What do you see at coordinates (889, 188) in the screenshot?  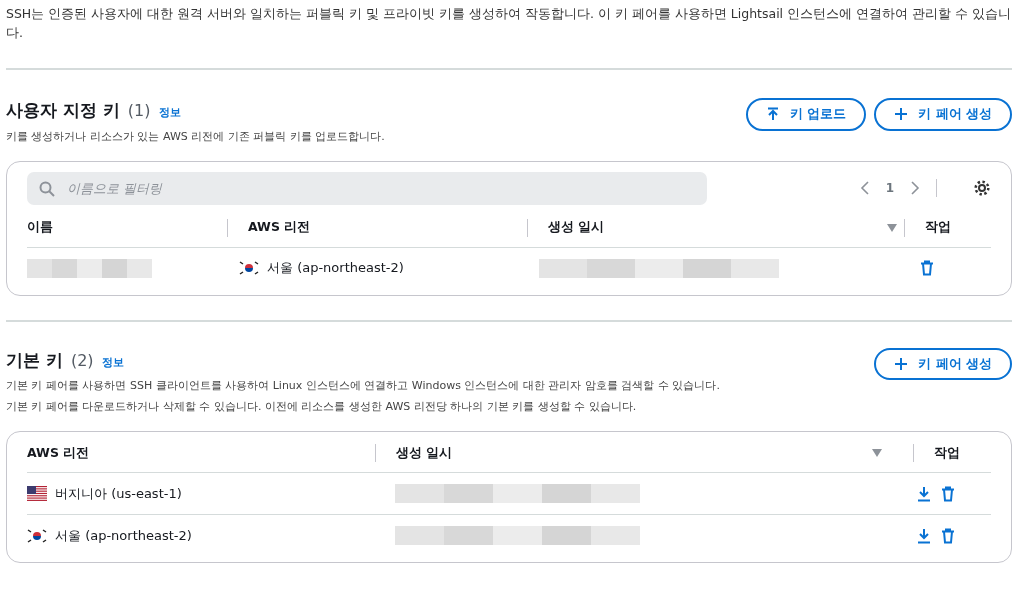 I see `page-number: 1` at bounding box center [889, 188].